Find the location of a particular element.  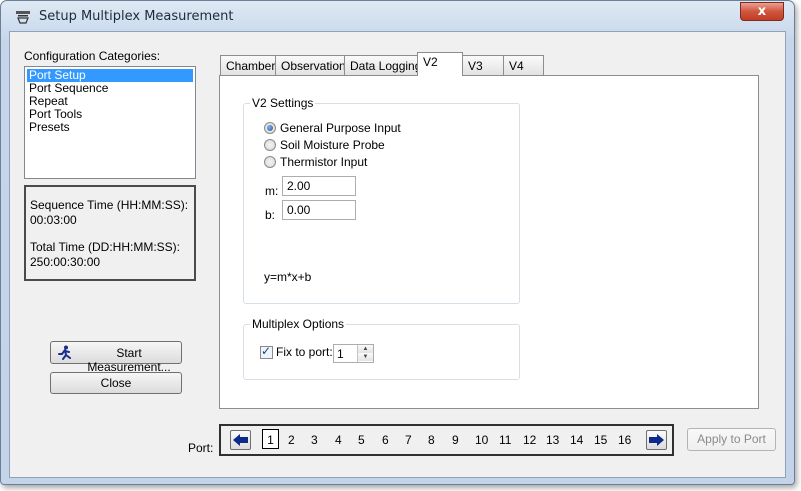

radio-label: Soil Moisture Probe is located at coordinates (332, 145).